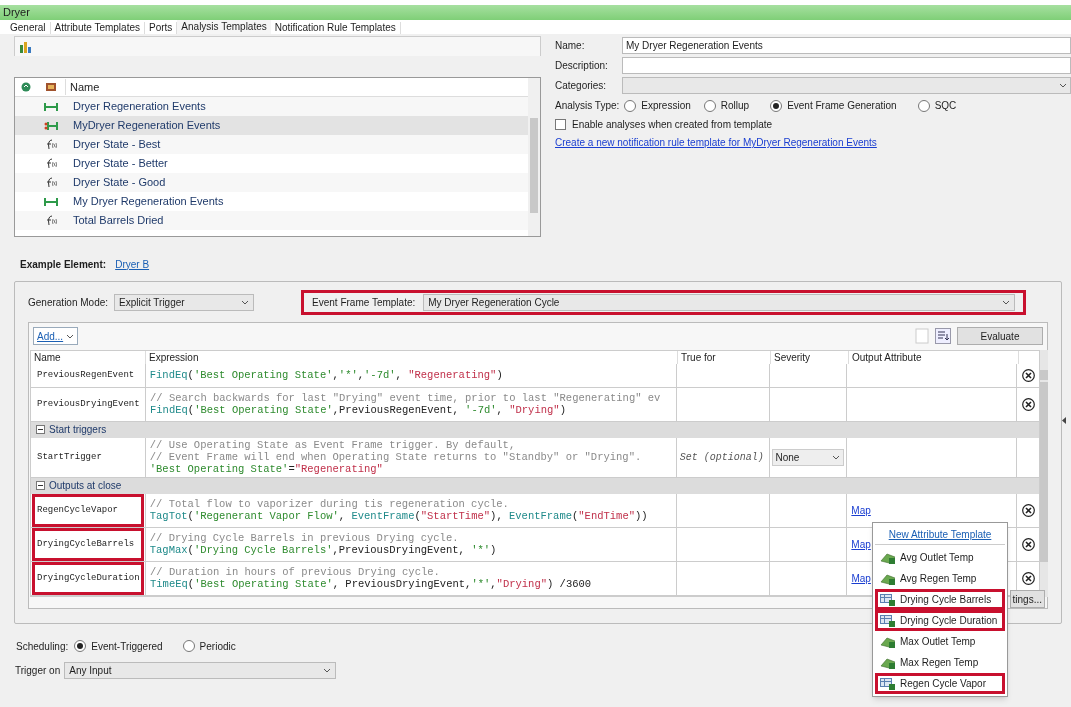 The height and width of the screenshot is (707, 1071). I want to click on name-field: My Dryer Regeneration Events, so click(846, 45).